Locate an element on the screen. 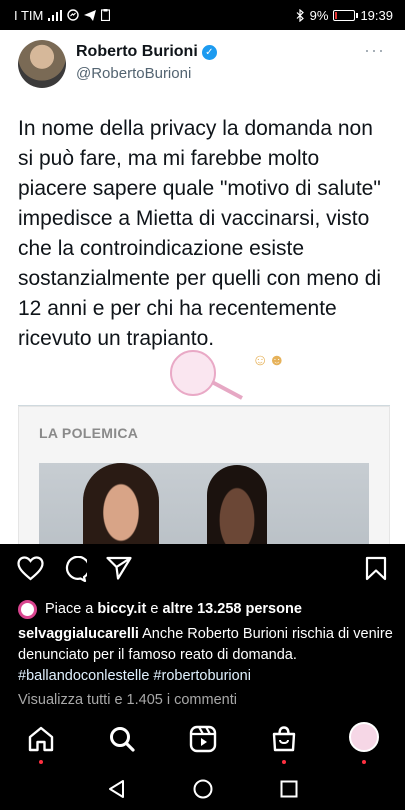 The image size is (405, 810). recents-icon is located at coordinates (289, 789).